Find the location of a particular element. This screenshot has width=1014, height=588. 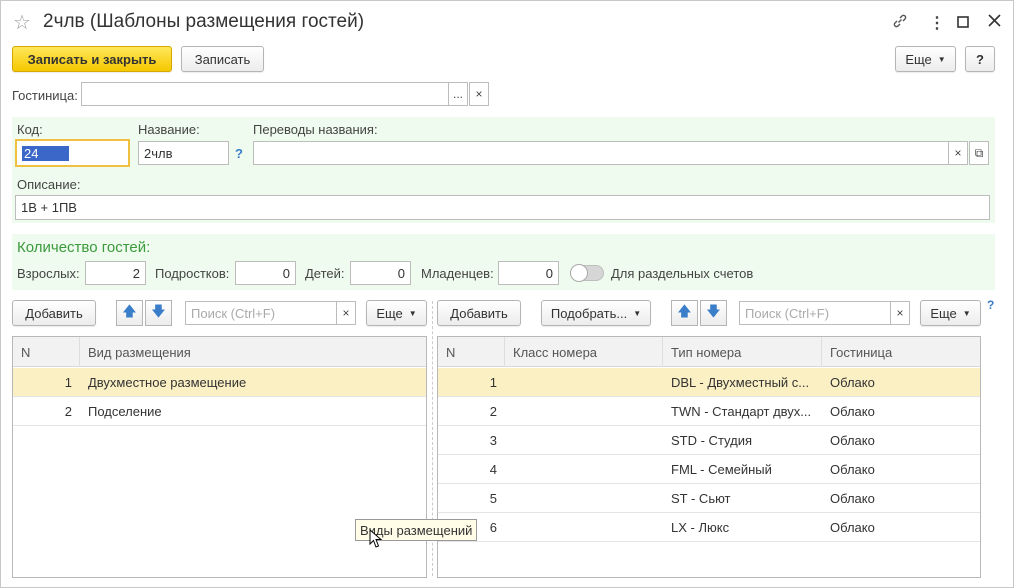

right-search-clear-button: × is located at coordinates (900, 313).